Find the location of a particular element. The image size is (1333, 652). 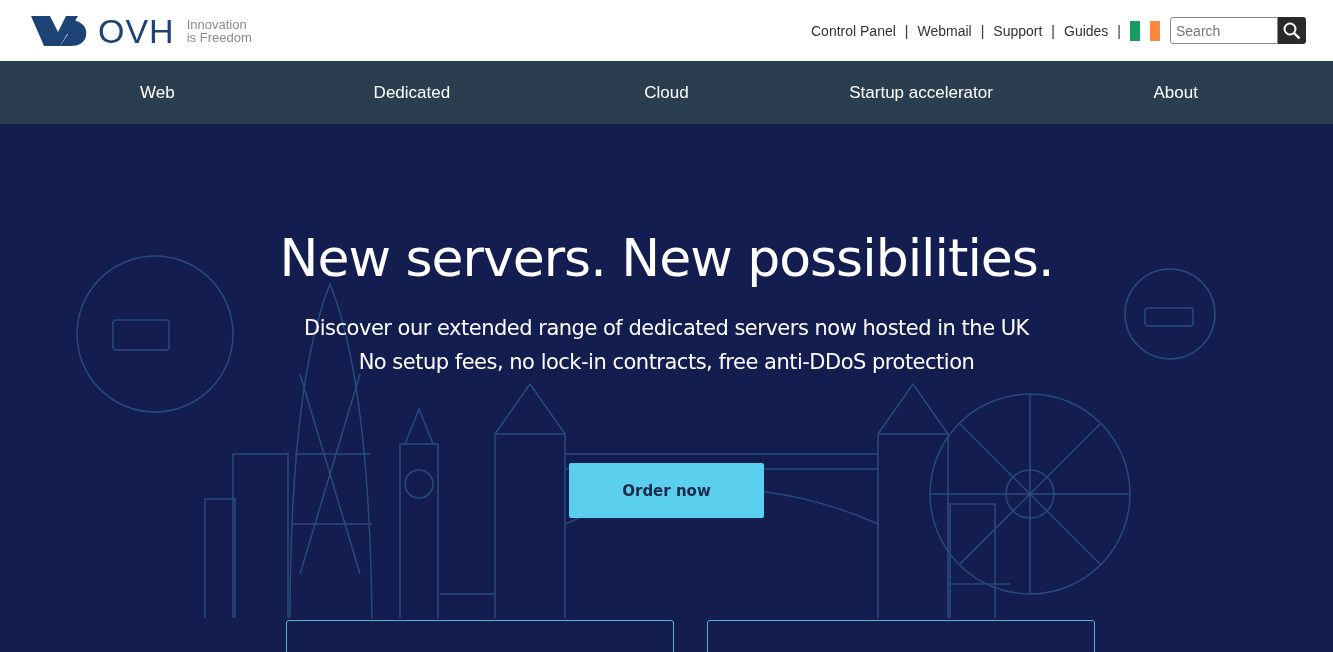

nav-item: Cloud is located at coordinates (666, 92).